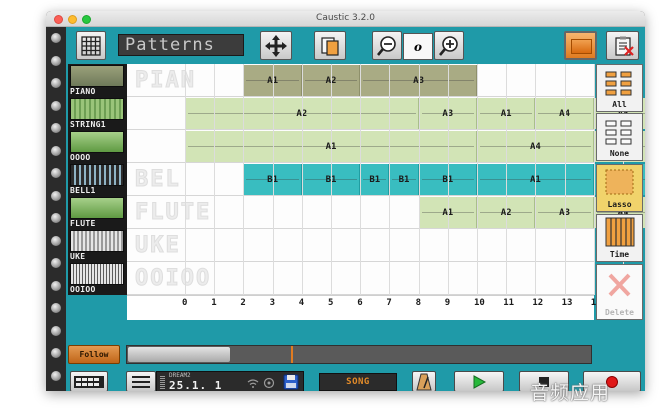 The width and height of the screenshot is (660, 419). I want to click on track-list: PIANO STRING1 OOOO BELL1 FLUTE UKE OOIOO, so click(97, 179).